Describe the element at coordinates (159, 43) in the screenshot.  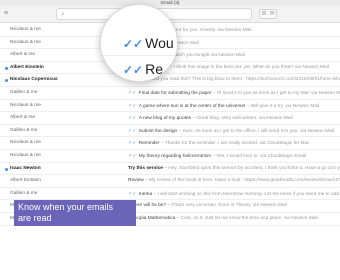
I see `magnified-text-1: Wou` at that location.